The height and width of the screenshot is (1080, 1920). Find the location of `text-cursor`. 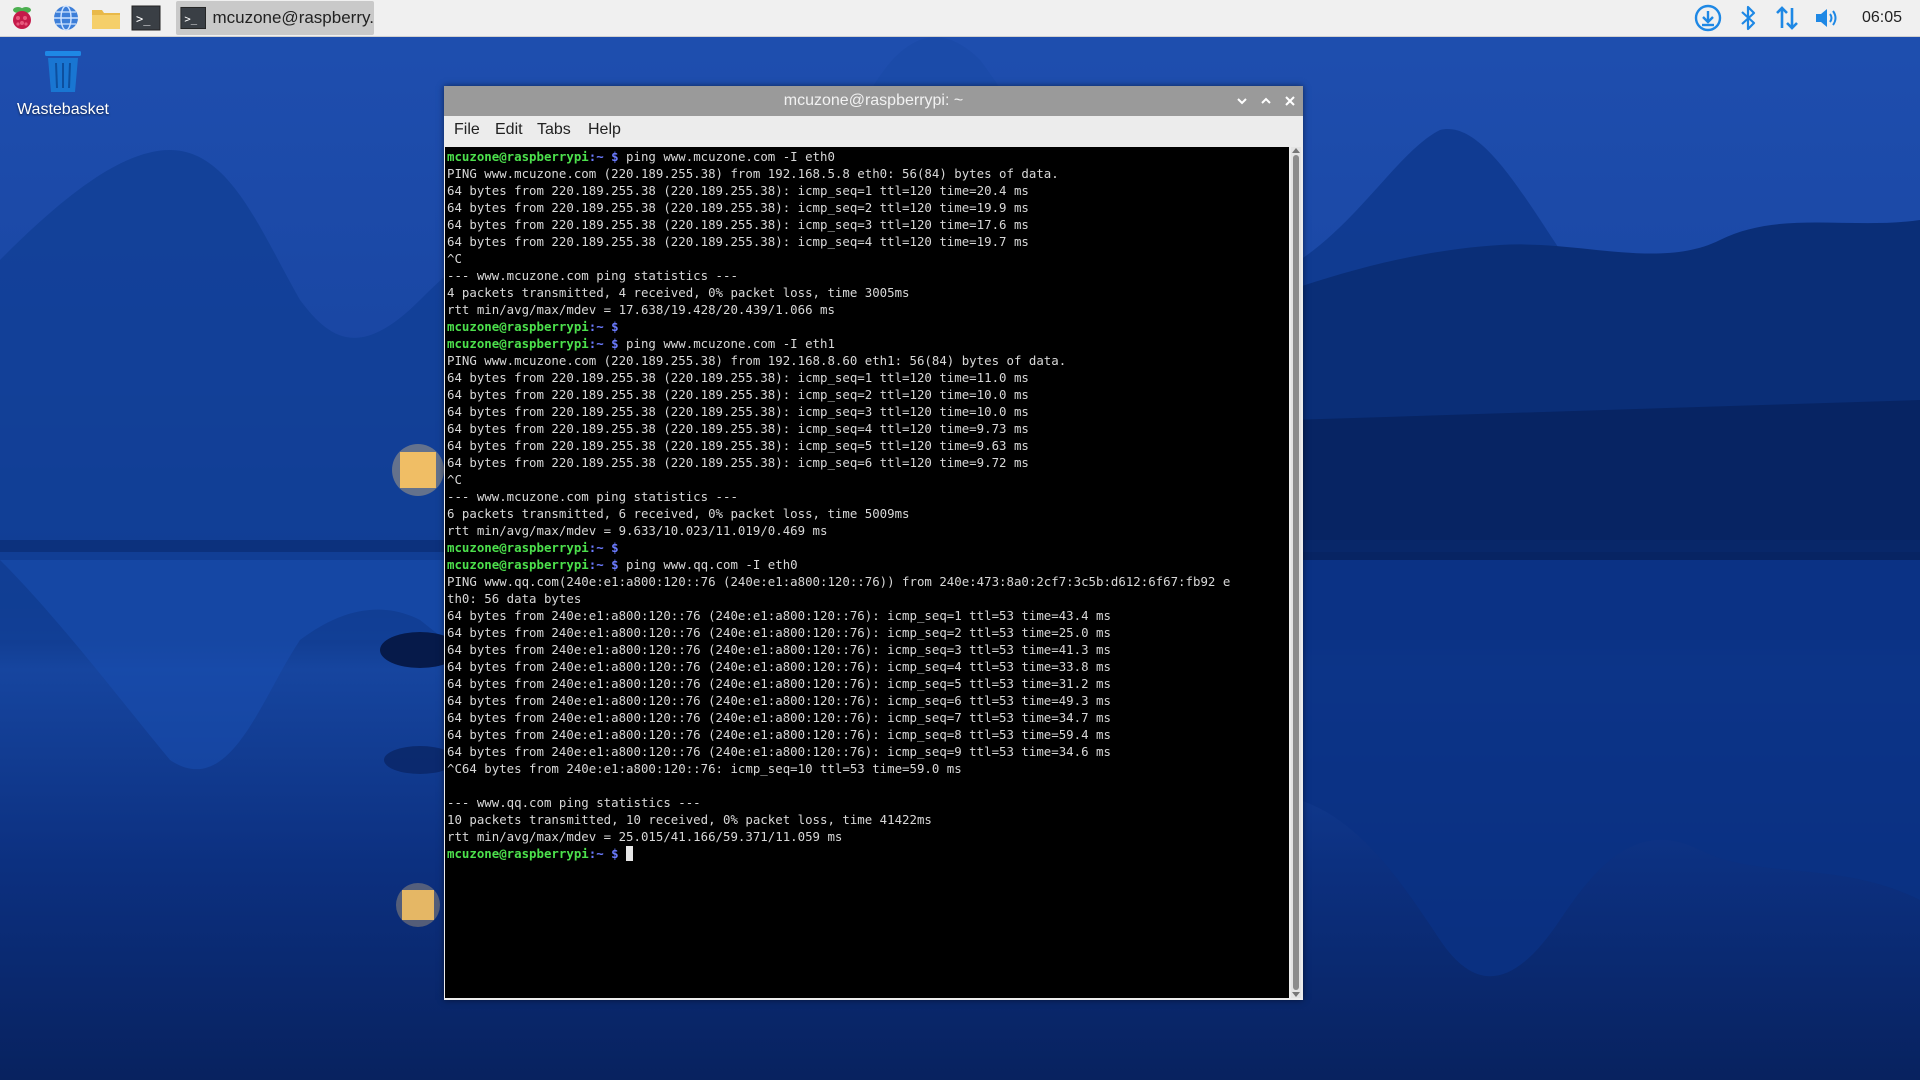

text-cursor is located at coordinates (630, 853).